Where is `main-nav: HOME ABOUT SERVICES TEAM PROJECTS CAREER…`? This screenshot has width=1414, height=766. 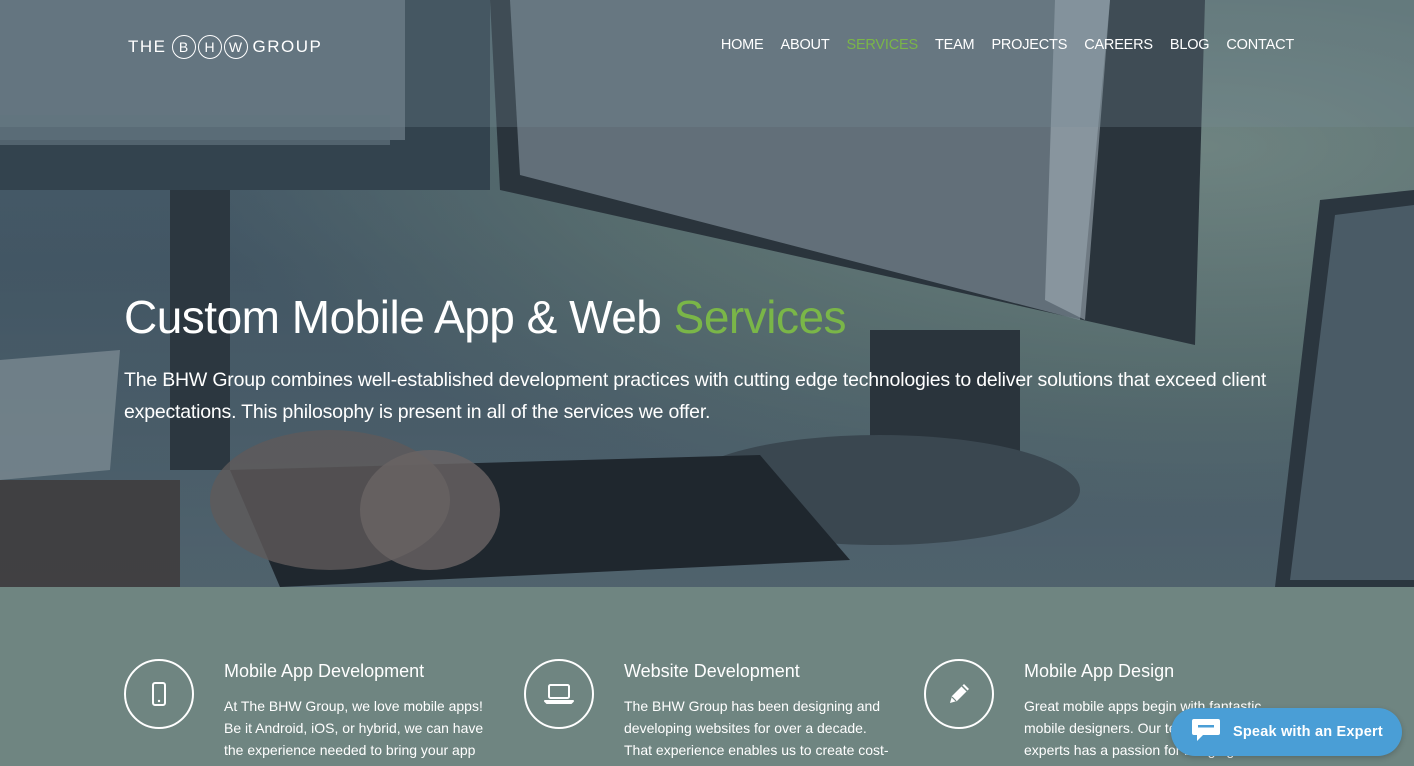
main-nav: HOME ABOUT SERVICES TEAM PROJECTS CAREER… is located at coordinates (999, 45).